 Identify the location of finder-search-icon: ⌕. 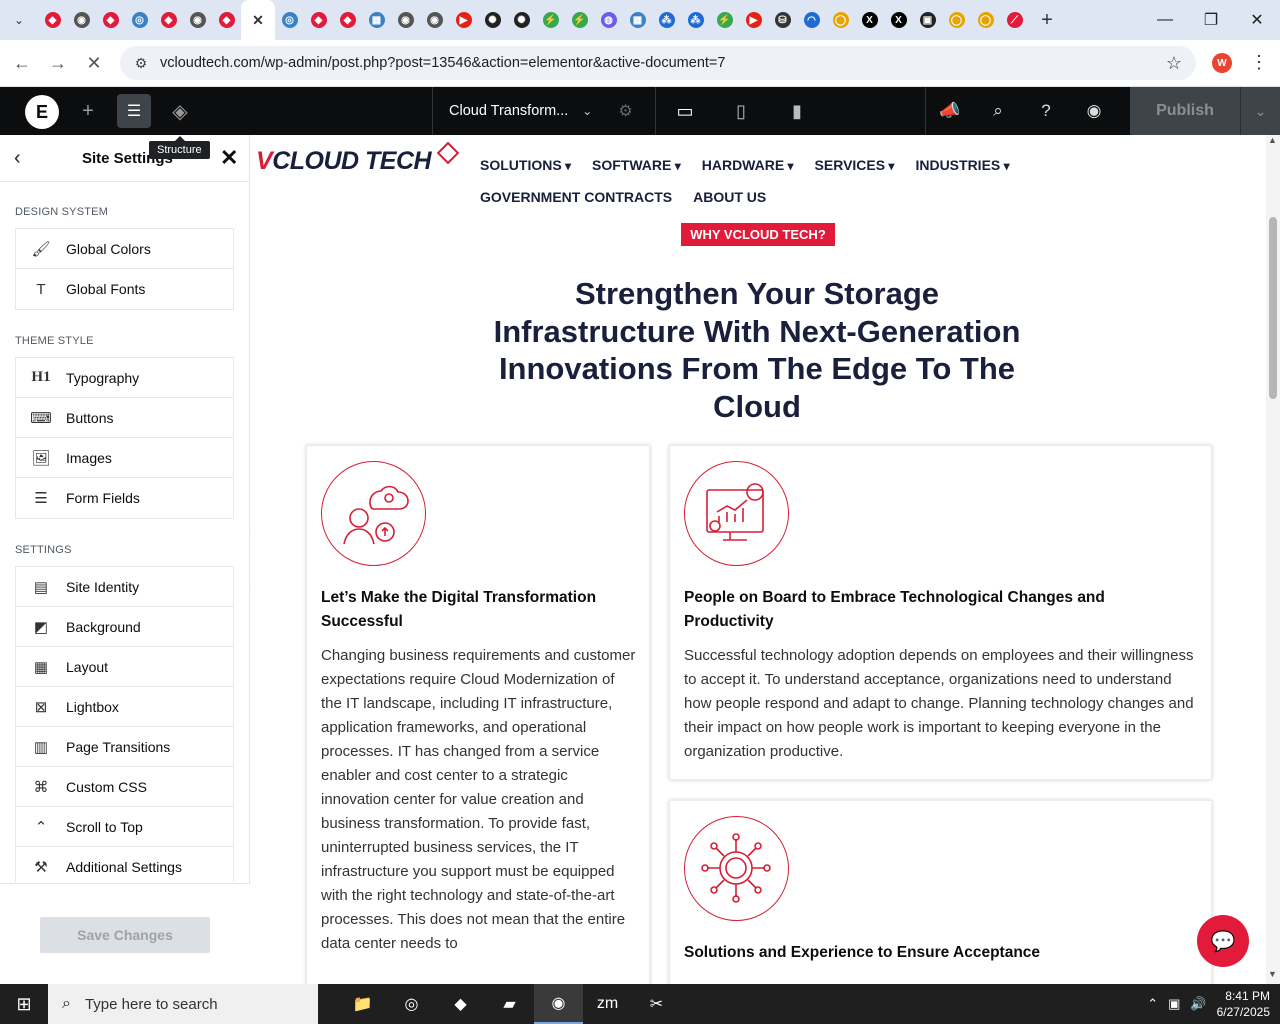
(998, 111).